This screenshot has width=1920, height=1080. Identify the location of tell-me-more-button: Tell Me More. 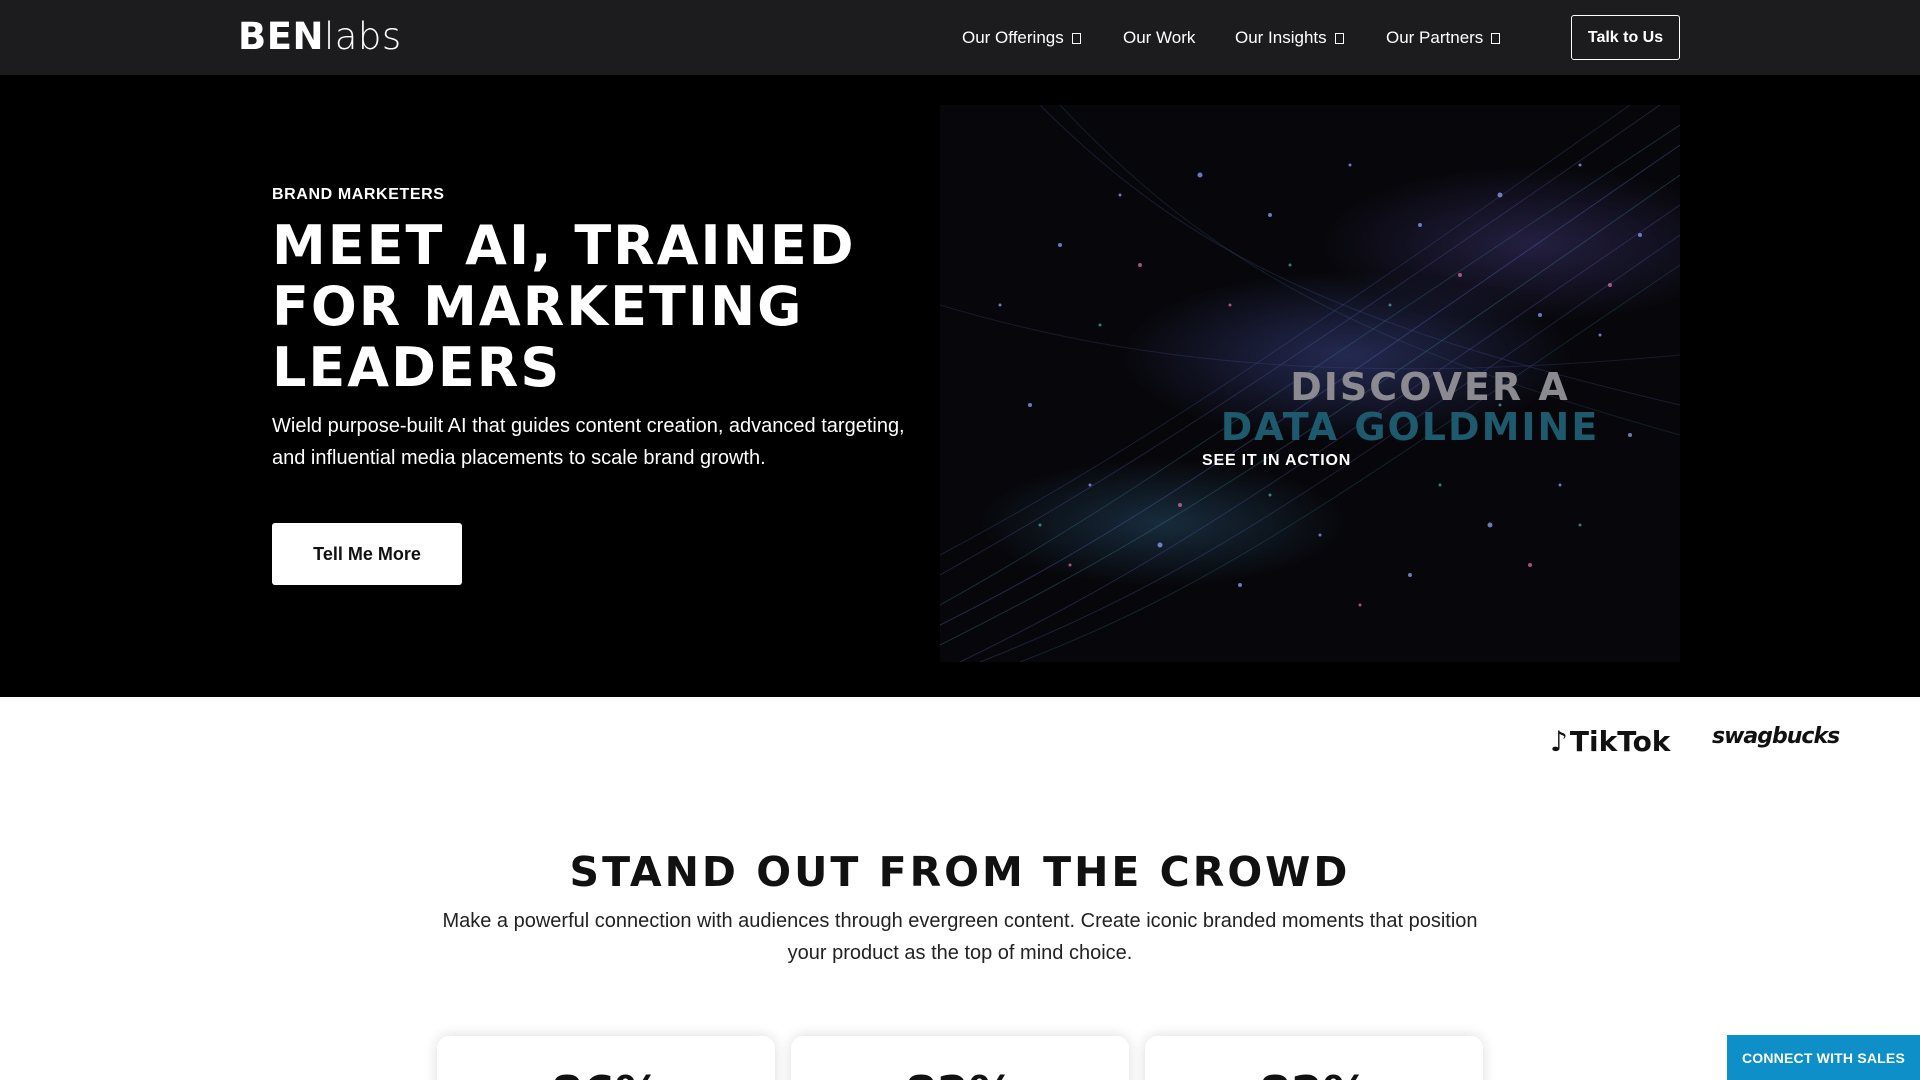
(367, 554).